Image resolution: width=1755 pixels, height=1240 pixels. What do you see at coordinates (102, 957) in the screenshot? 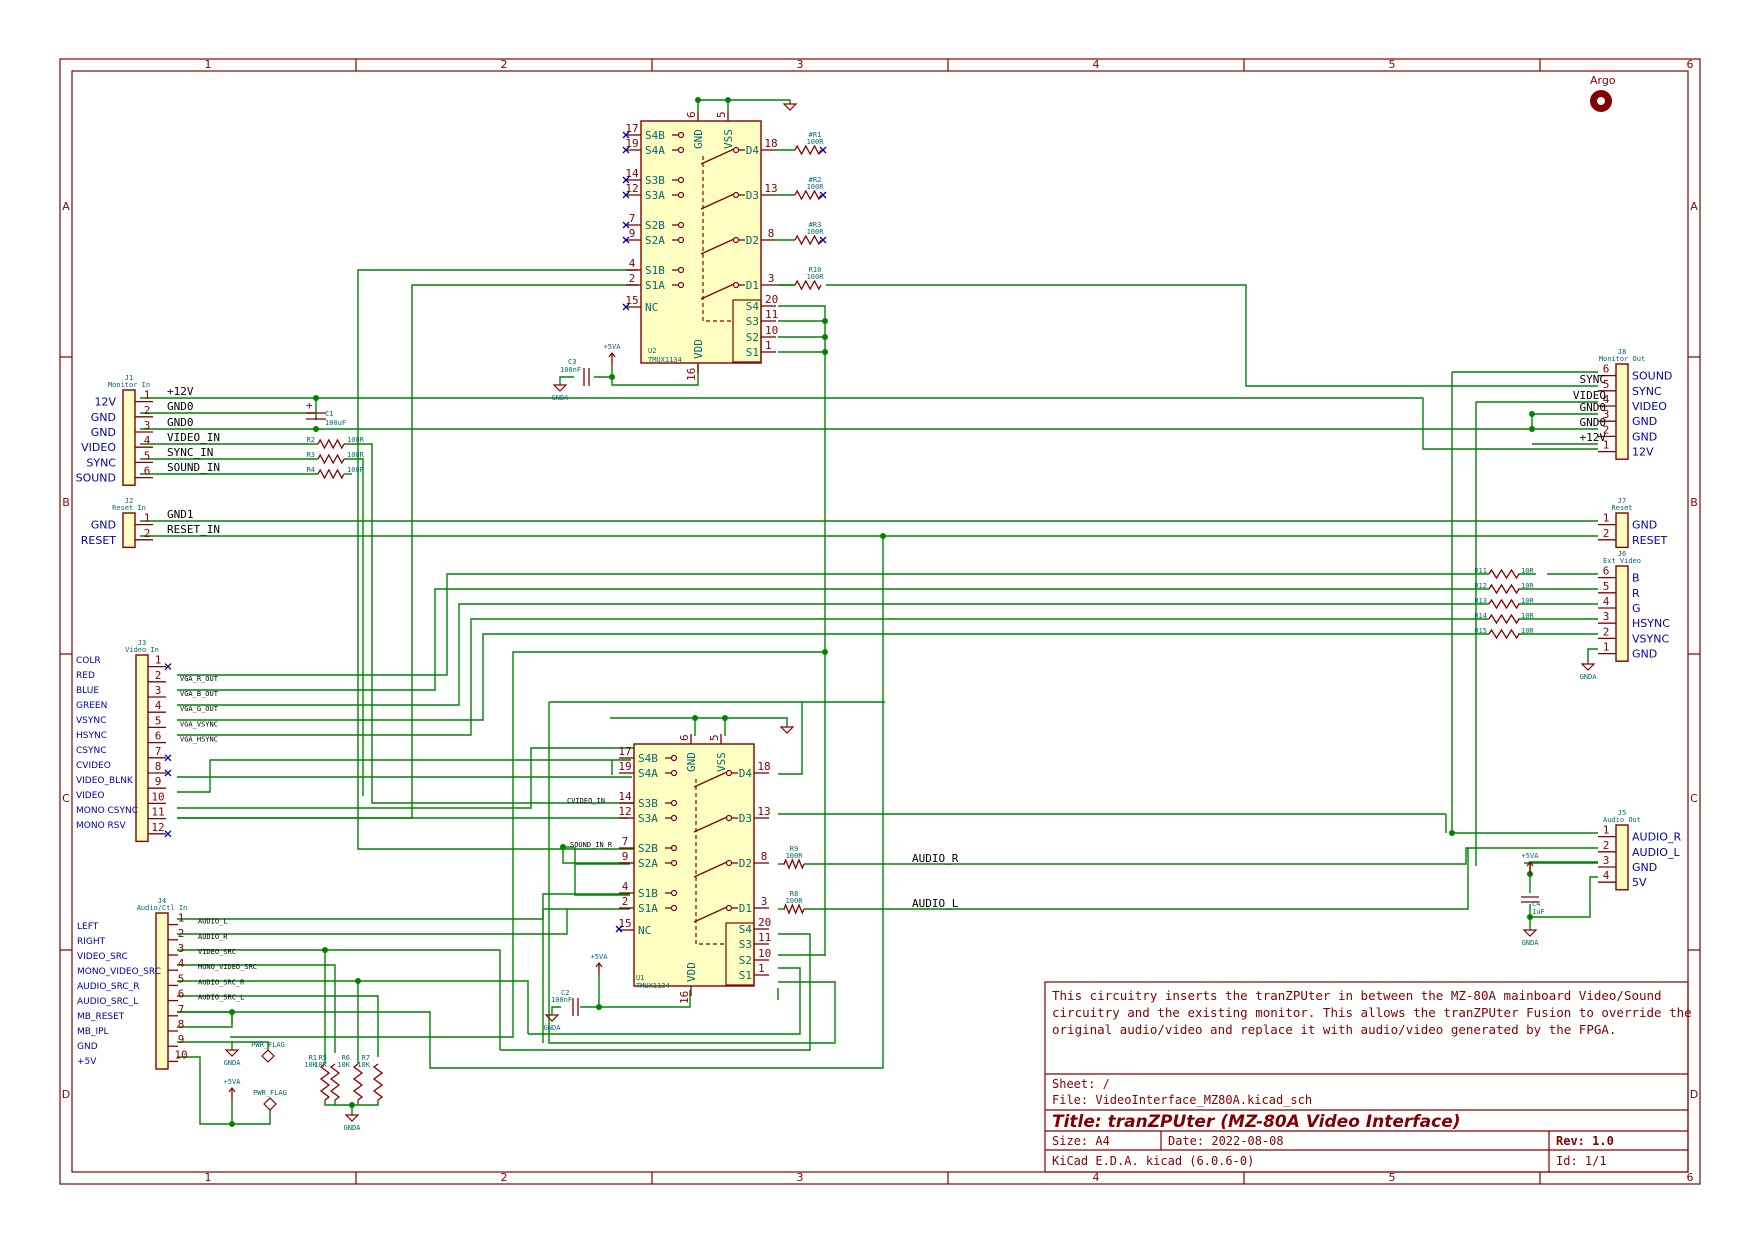
I see `j4-pin-name: VIDEO_SRC` at bounding box center [102, 957].